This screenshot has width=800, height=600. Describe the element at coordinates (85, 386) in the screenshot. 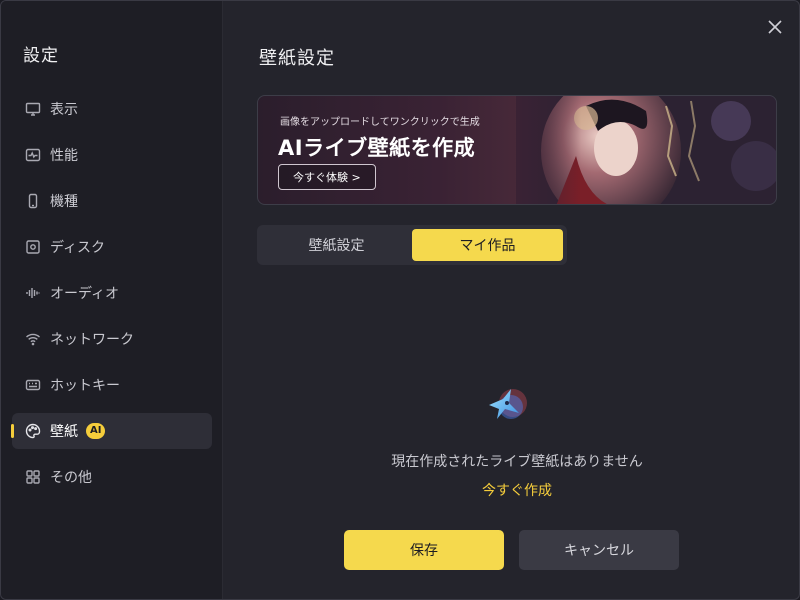

I see `sidebar-item-label: ホットキー` at that location.